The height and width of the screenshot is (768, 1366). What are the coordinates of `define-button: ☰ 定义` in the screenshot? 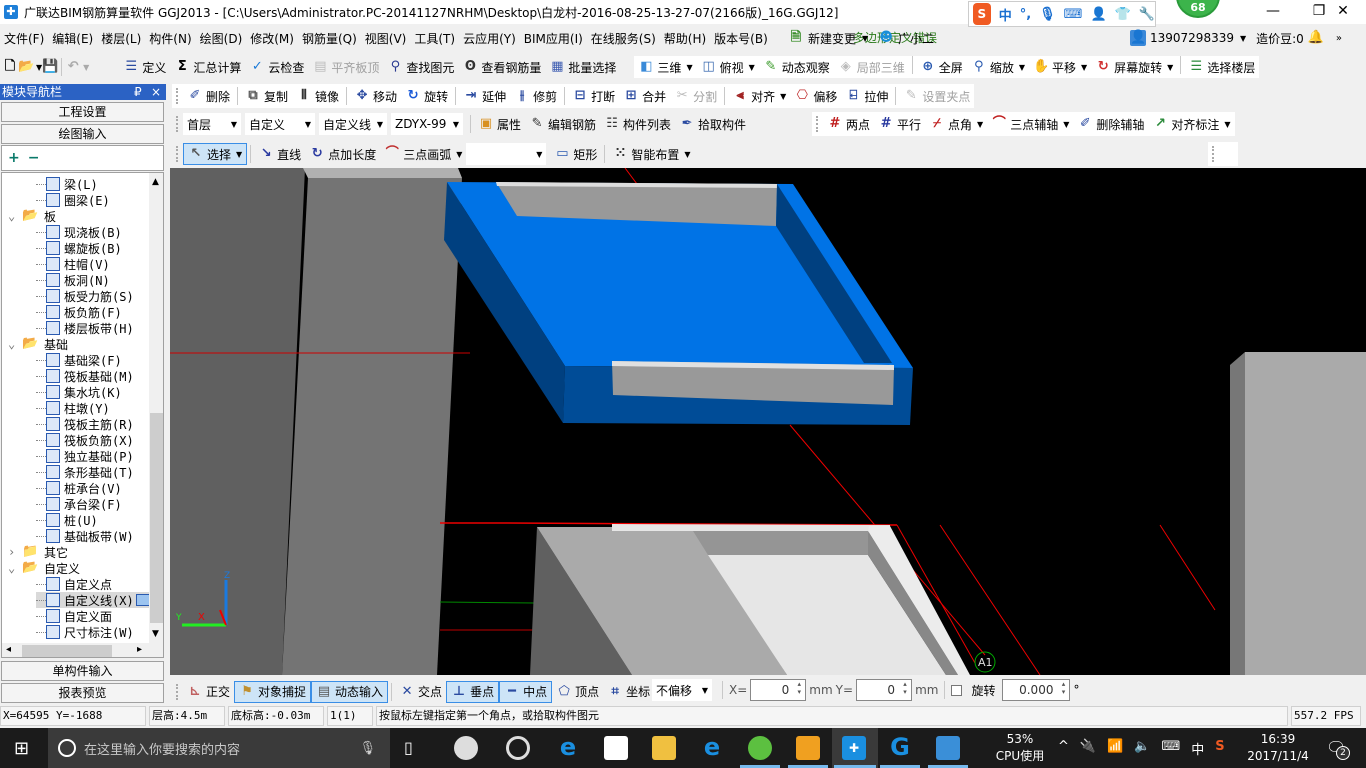 It's located at (144, 67).